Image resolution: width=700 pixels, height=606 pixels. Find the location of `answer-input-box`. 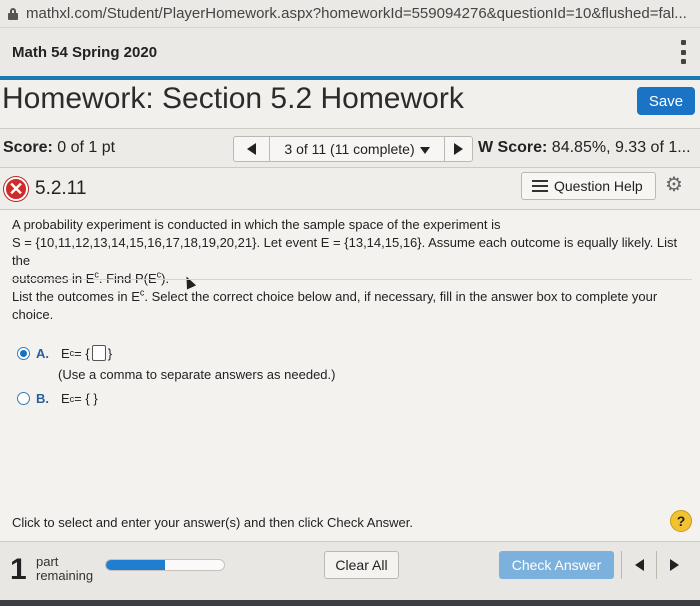

answer-input-box is located at coordinates (98, 353).